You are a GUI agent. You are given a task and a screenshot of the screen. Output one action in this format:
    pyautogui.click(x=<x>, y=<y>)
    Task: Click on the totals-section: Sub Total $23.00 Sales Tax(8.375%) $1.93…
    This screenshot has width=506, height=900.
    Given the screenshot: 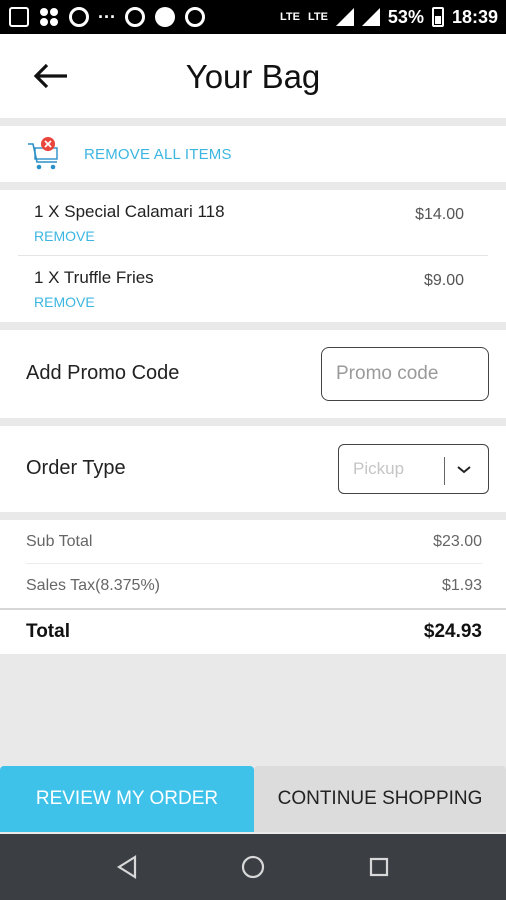 What is the action you would take?
    pyautogui.click(x=253, y=587)
    